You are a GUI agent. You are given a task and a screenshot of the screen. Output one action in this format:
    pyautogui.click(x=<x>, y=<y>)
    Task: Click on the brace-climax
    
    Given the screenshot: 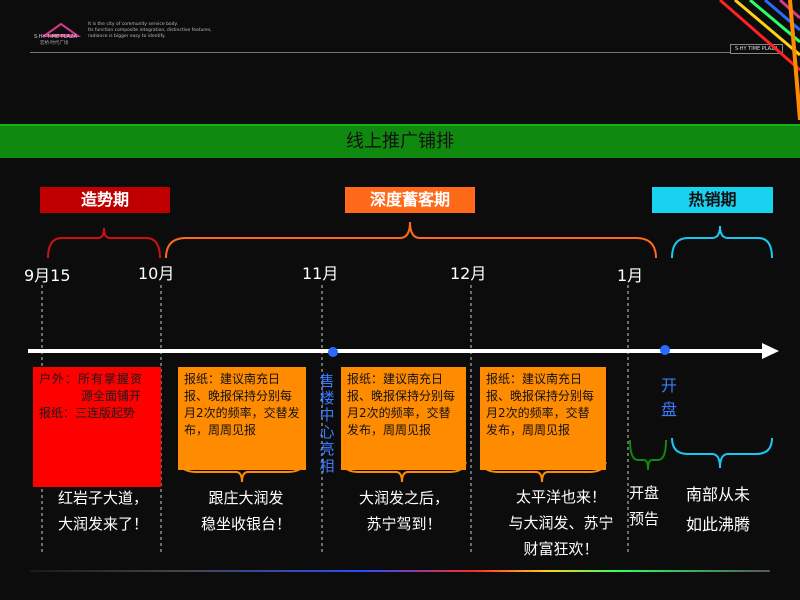 What is the action you would take?
    pyautogui.click(x=722, y=453)
    